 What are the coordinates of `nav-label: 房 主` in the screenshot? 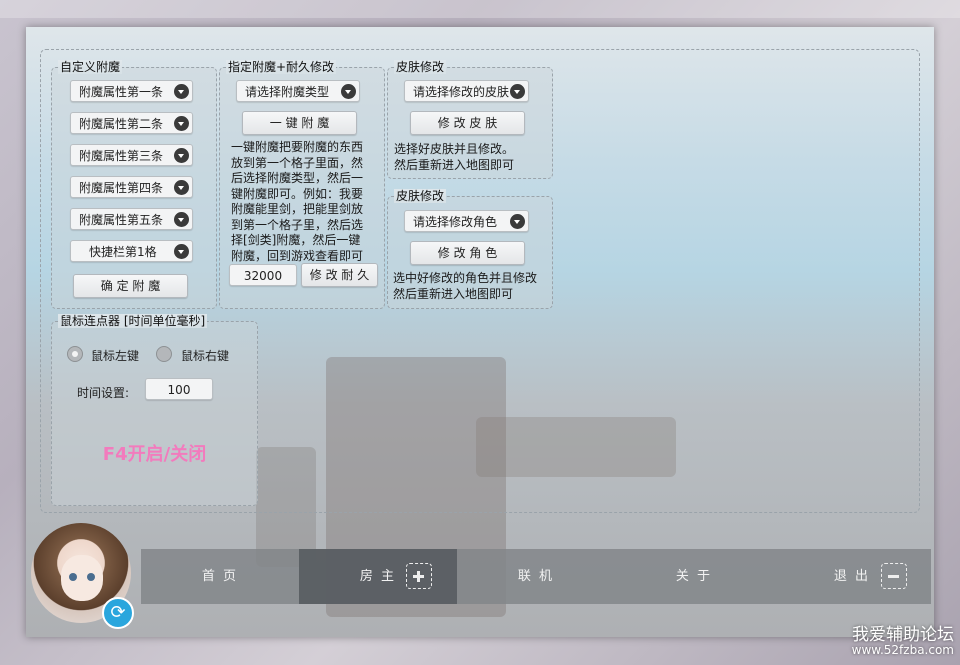 It's located at (378, 576).